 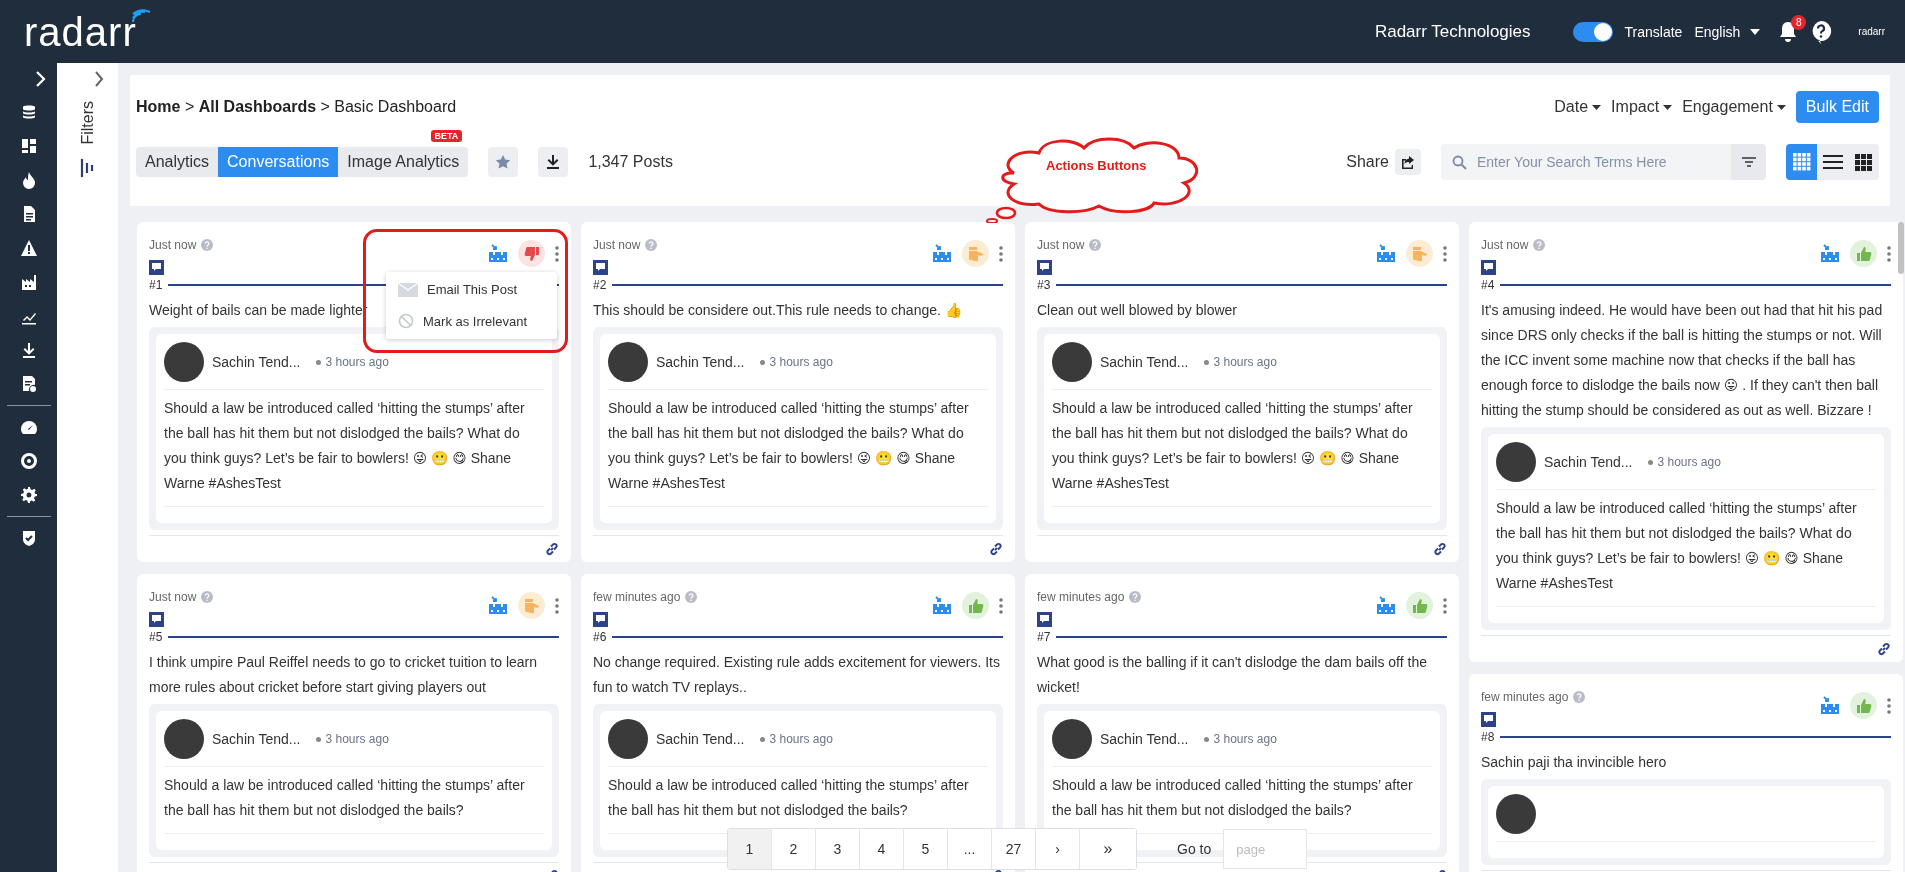 What do you see at coordinates (28, 282) in the screenshot?
I see `factory-icon` at bounding box center [28, 282].